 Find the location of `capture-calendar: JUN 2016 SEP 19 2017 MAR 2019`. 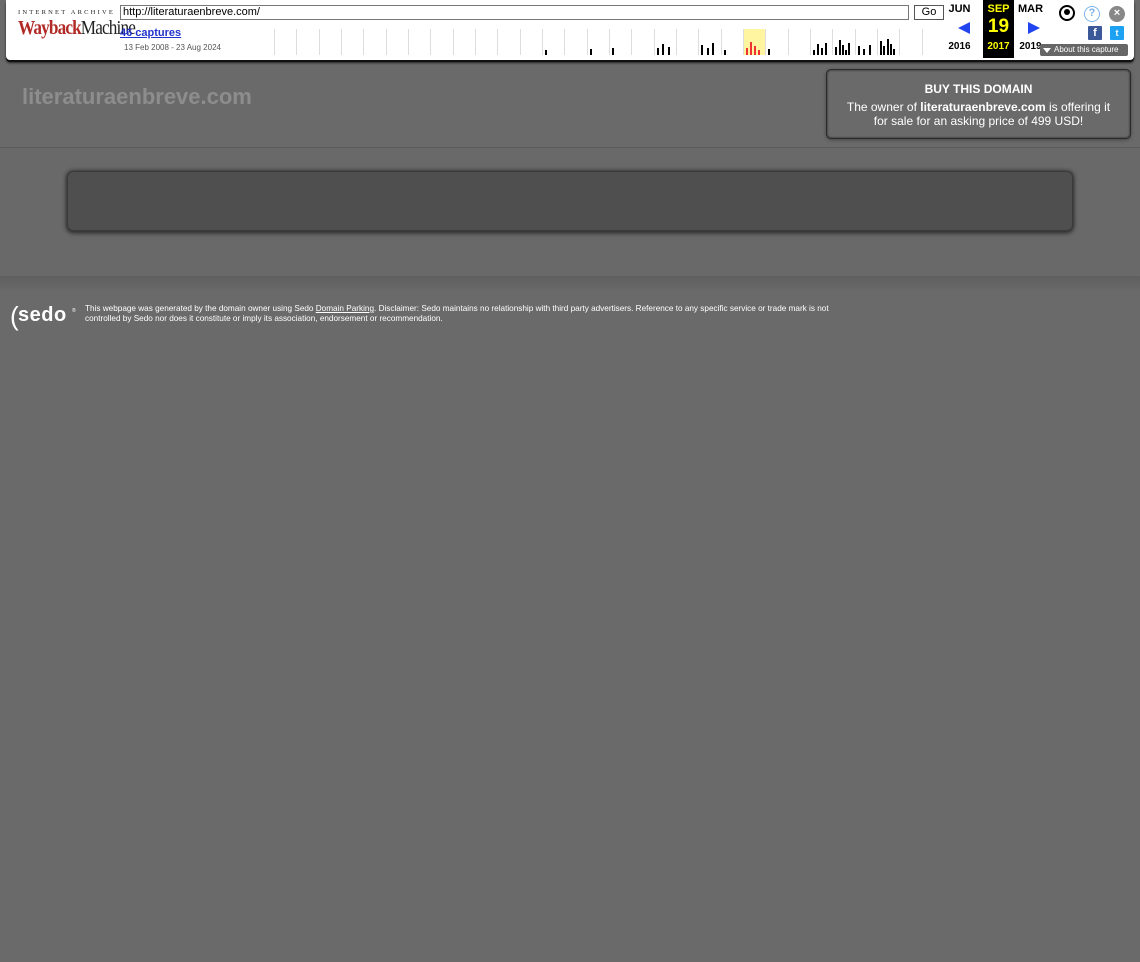

capture-calendar: JUN 2016 SEP 19 2017 MAR 2019 is located at coordinates (994, 29).